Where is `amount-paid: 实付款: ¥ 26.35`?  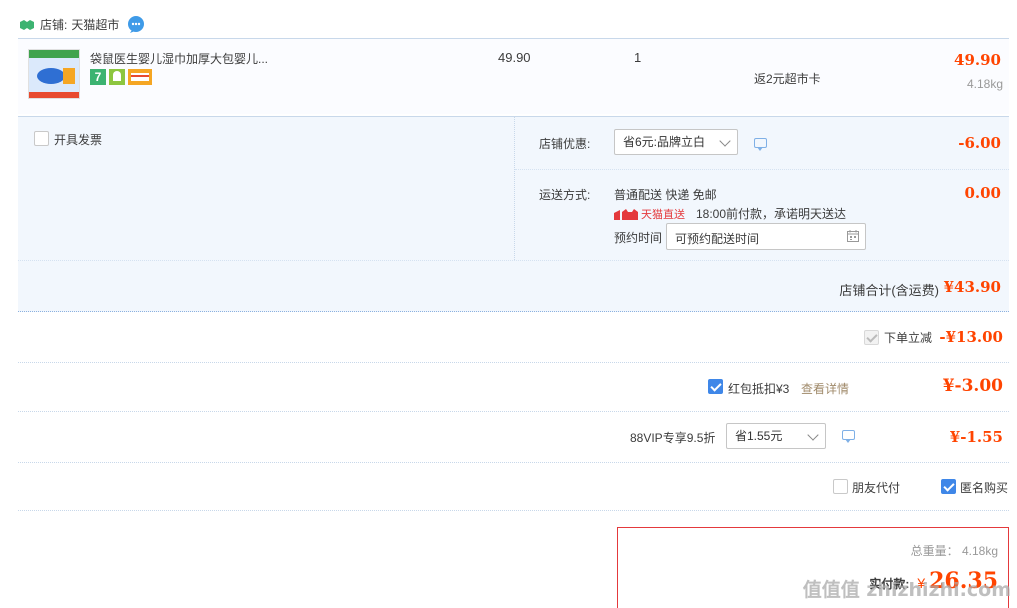
amount-paid: 实付款: ¥ 26.35 is located at coordinates (933, 581).